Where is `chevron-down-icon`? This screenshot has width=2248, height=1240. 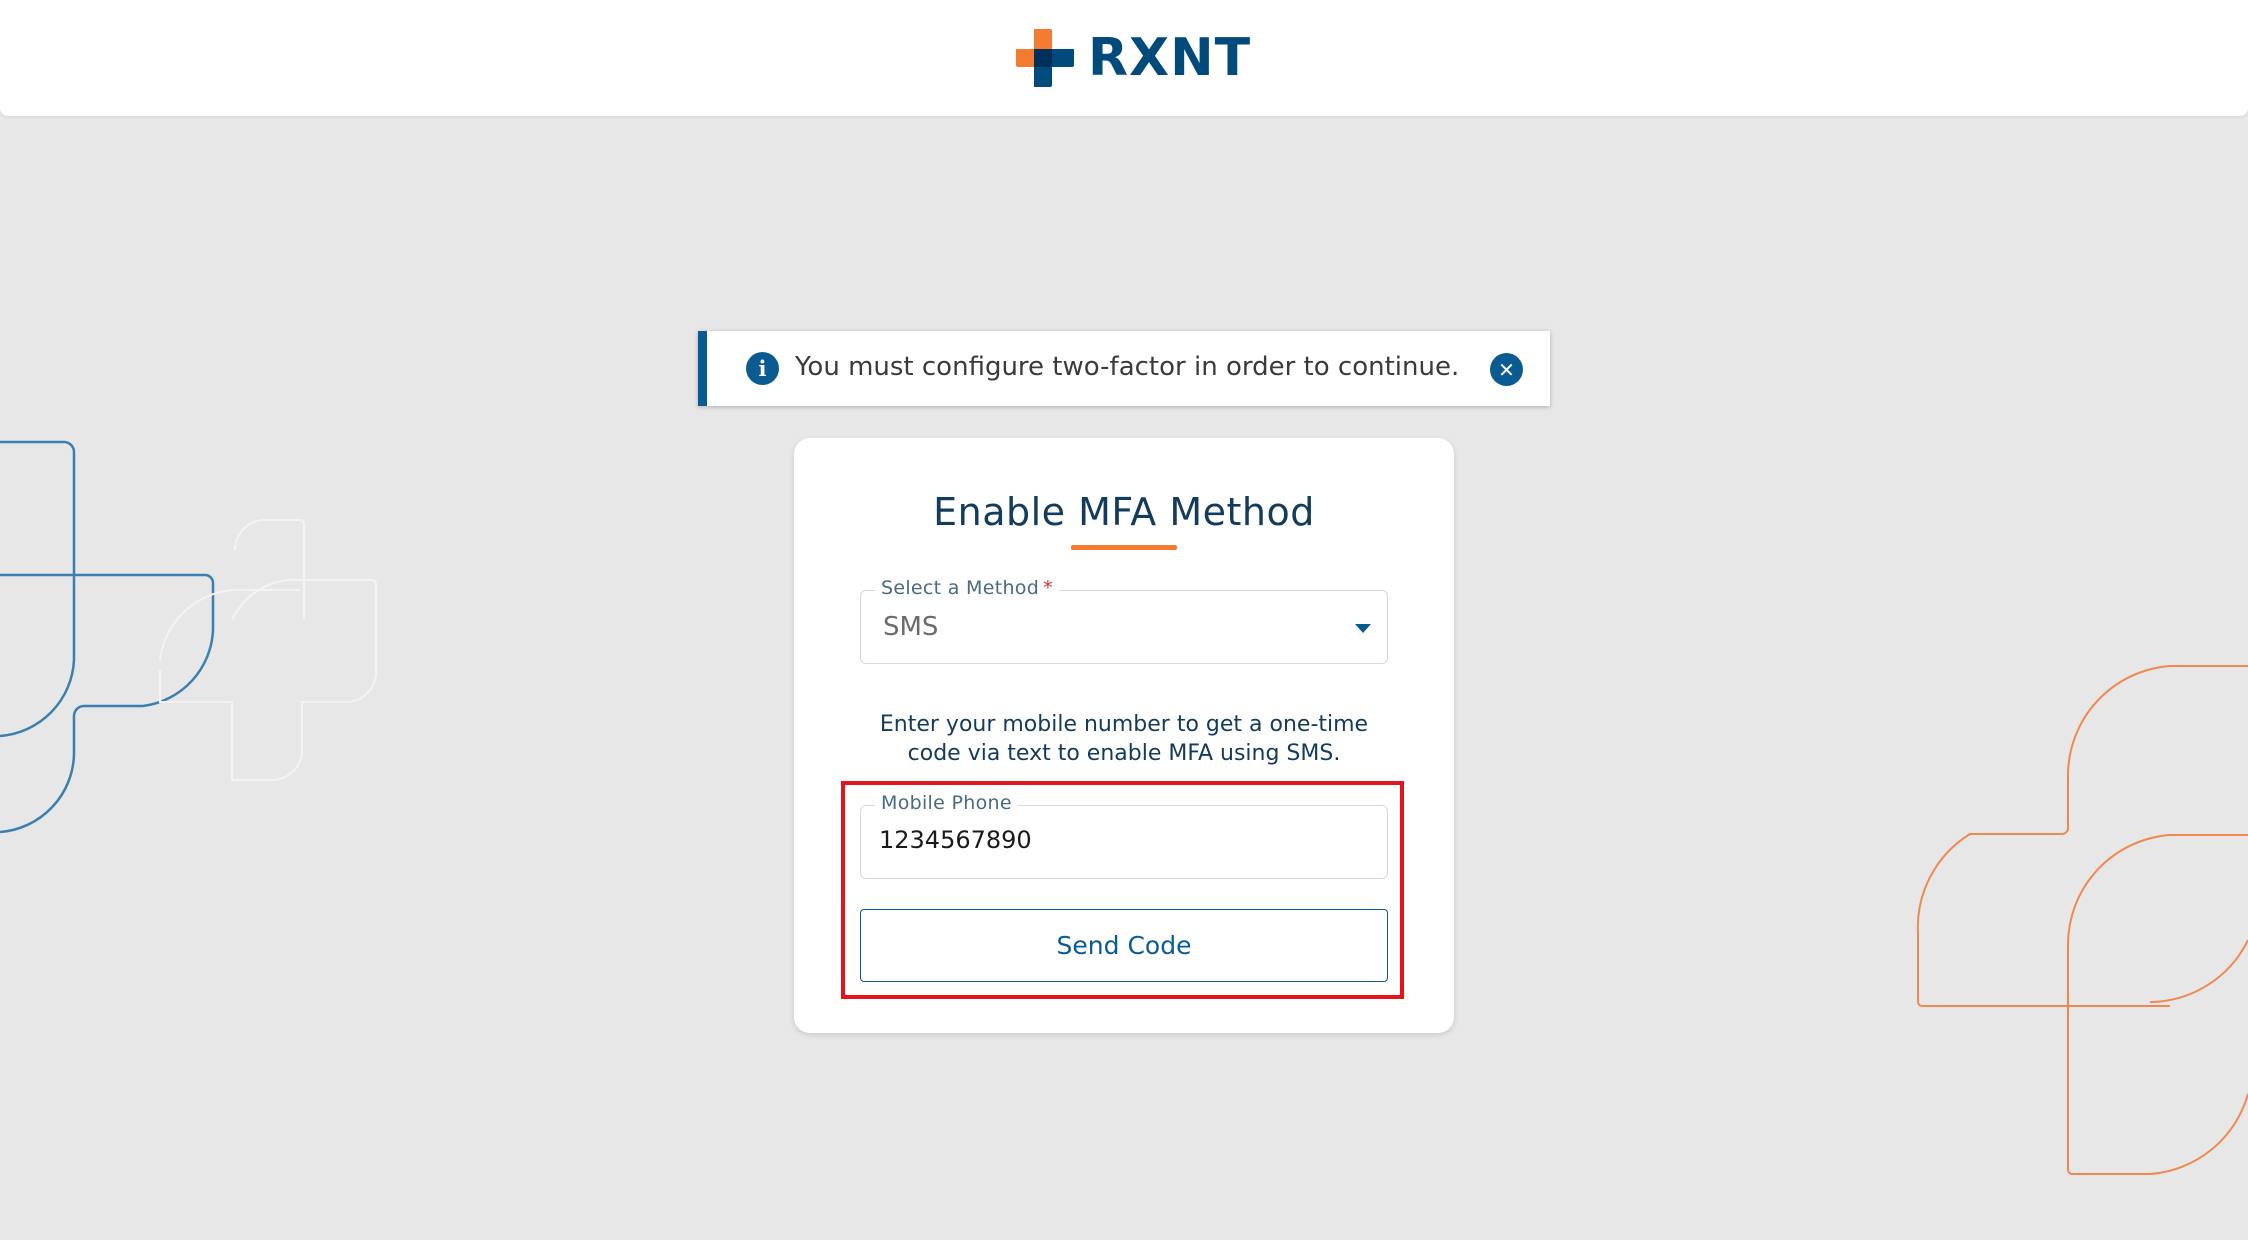 chevron-down-icon is located at coordinates (1363, 628).